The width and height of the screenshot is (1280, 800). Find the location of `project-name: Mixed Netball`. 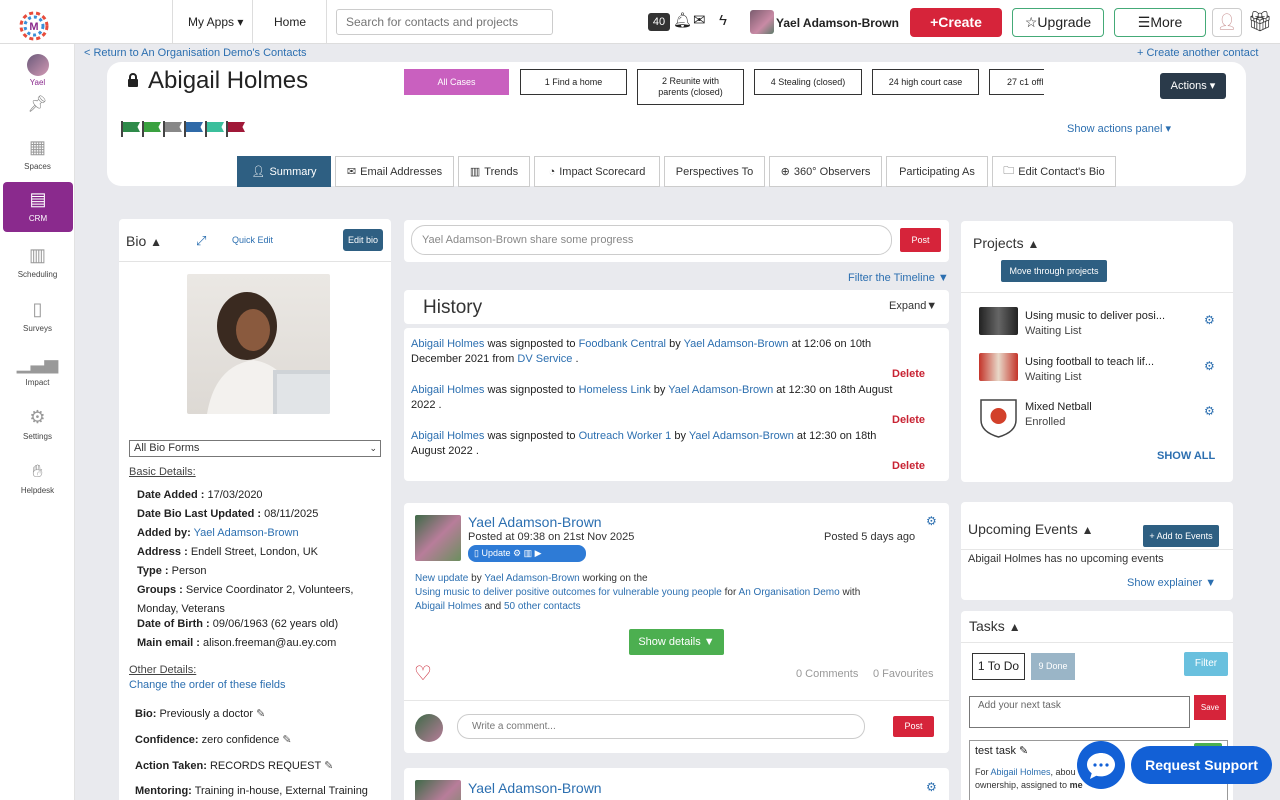

project-name: Mixed Netball is located at coordinates (1058, 407).